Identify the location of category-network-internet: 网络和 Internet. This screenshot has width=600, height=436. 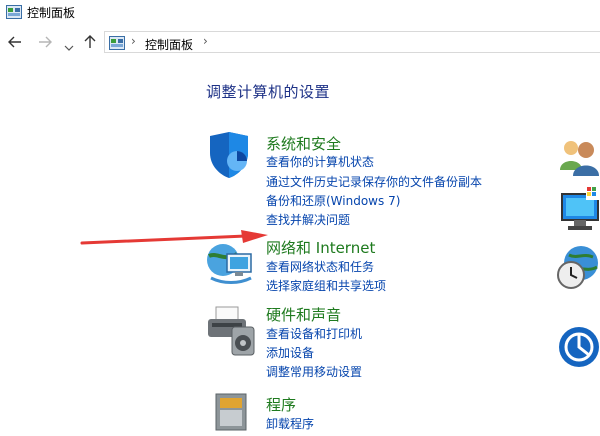
(320, 247).